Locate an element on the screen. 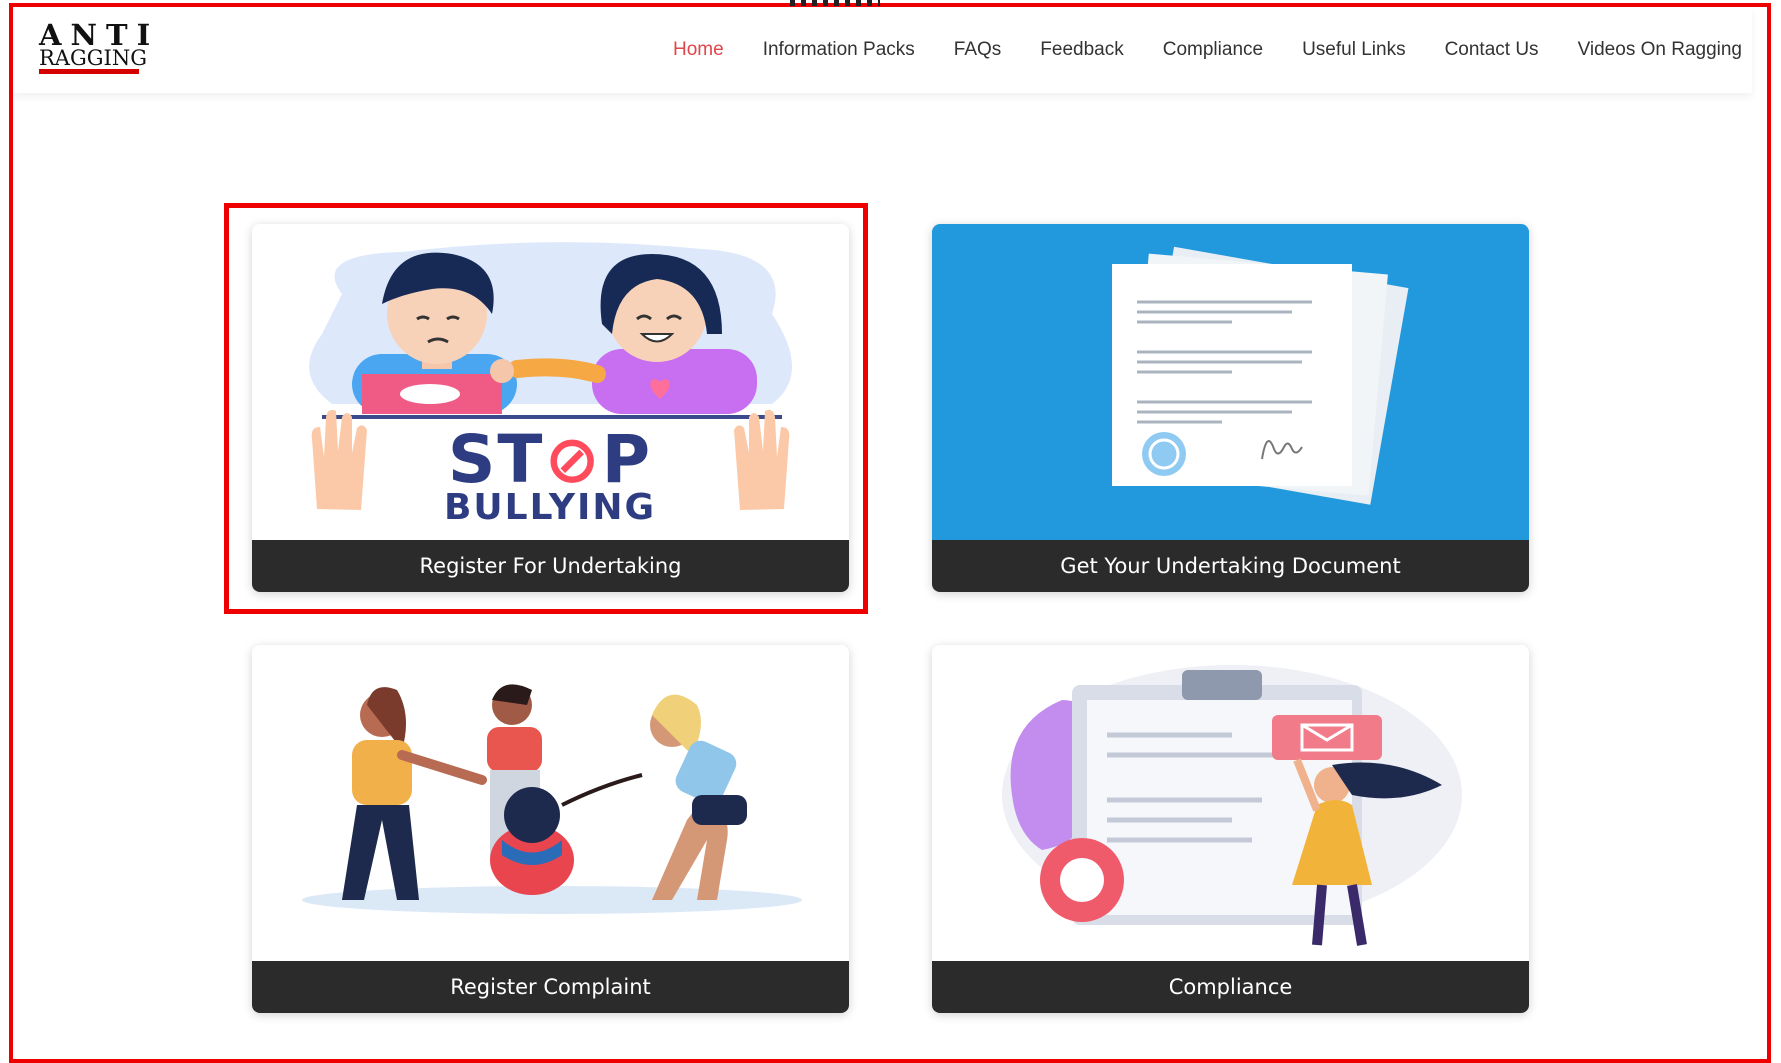 Image resolution: width=1781 pixels, height=1063 pixels. nav-feedback: Feedback is located at coordinates (1081, 50).